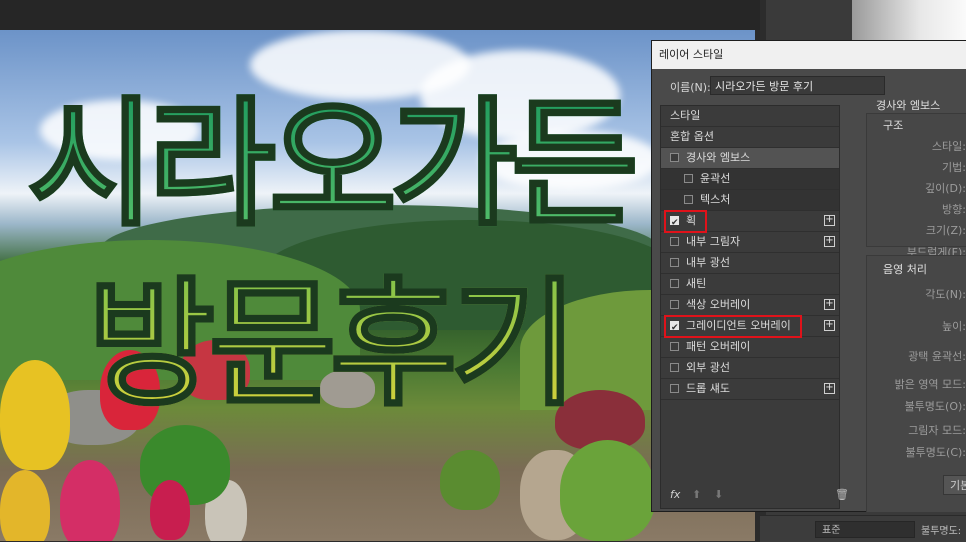 The width and height of the screenshot is (966, 542). Describe the element at coordinates (750, 179) in the screenshot. I see `list-item-contour: 윤곽선` at that location.